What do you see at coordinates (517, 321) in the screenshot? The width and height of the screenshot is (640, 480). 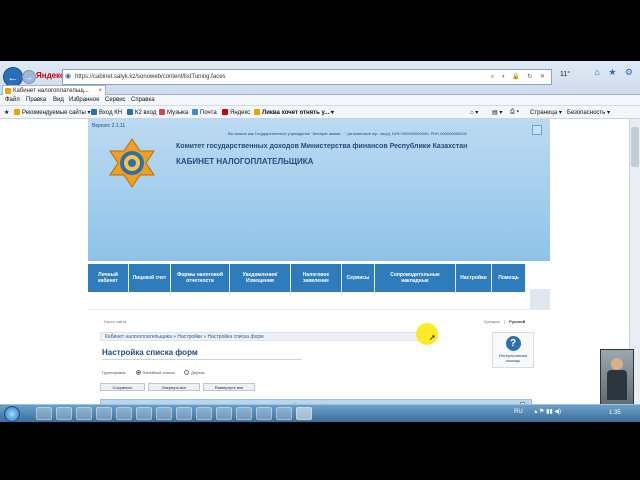 I see `lang-russian-current: Русский` at bounding box center [517, 321].